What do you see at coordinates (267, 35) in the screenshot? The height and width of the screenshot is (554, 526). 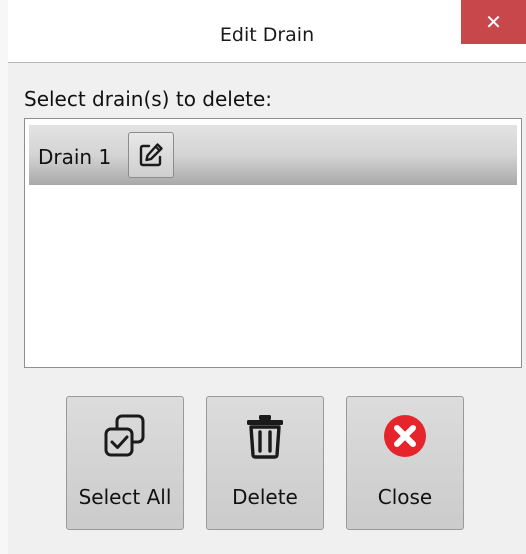 I see `dialog-title: Edit Drain` at bounding box center [267, 35].